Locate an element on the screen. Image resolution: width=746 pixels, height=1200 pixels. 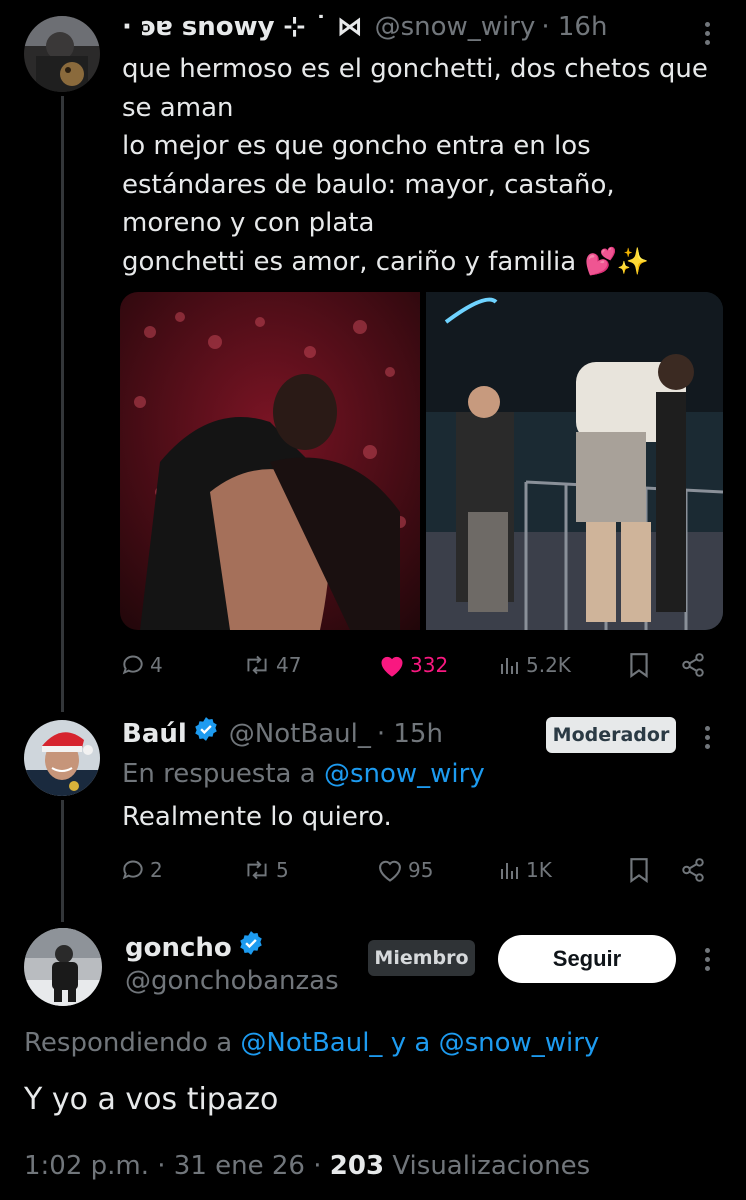
reply-to-link: @snow_wiry is located at coordinates (404, 774).